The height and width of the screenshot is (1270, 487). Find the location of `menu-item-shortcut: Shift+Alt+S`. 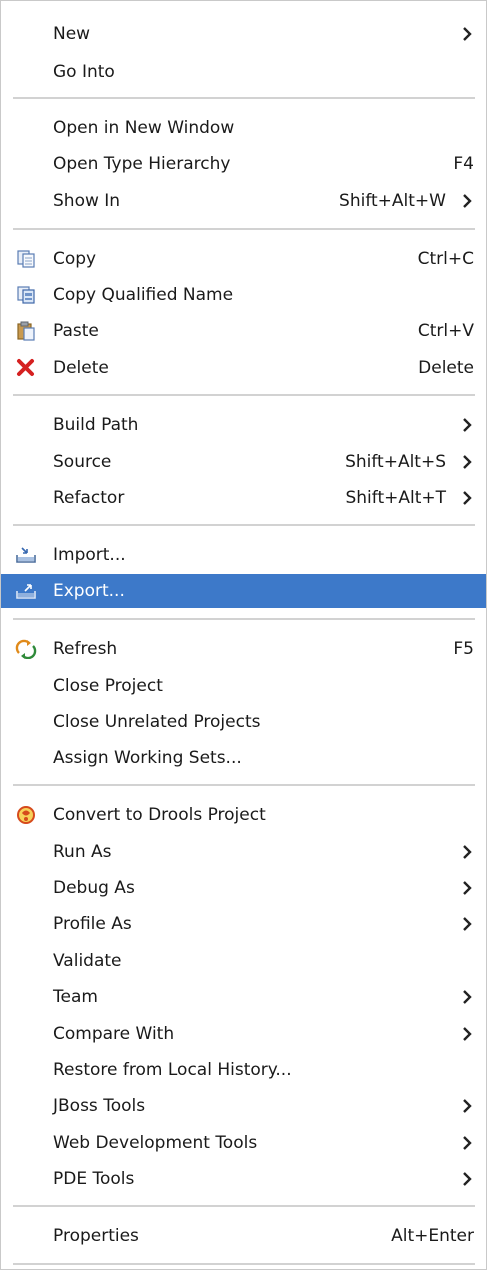

menu-item-shortcut: Shift+Alt+S is located at coordinates (395, 462).